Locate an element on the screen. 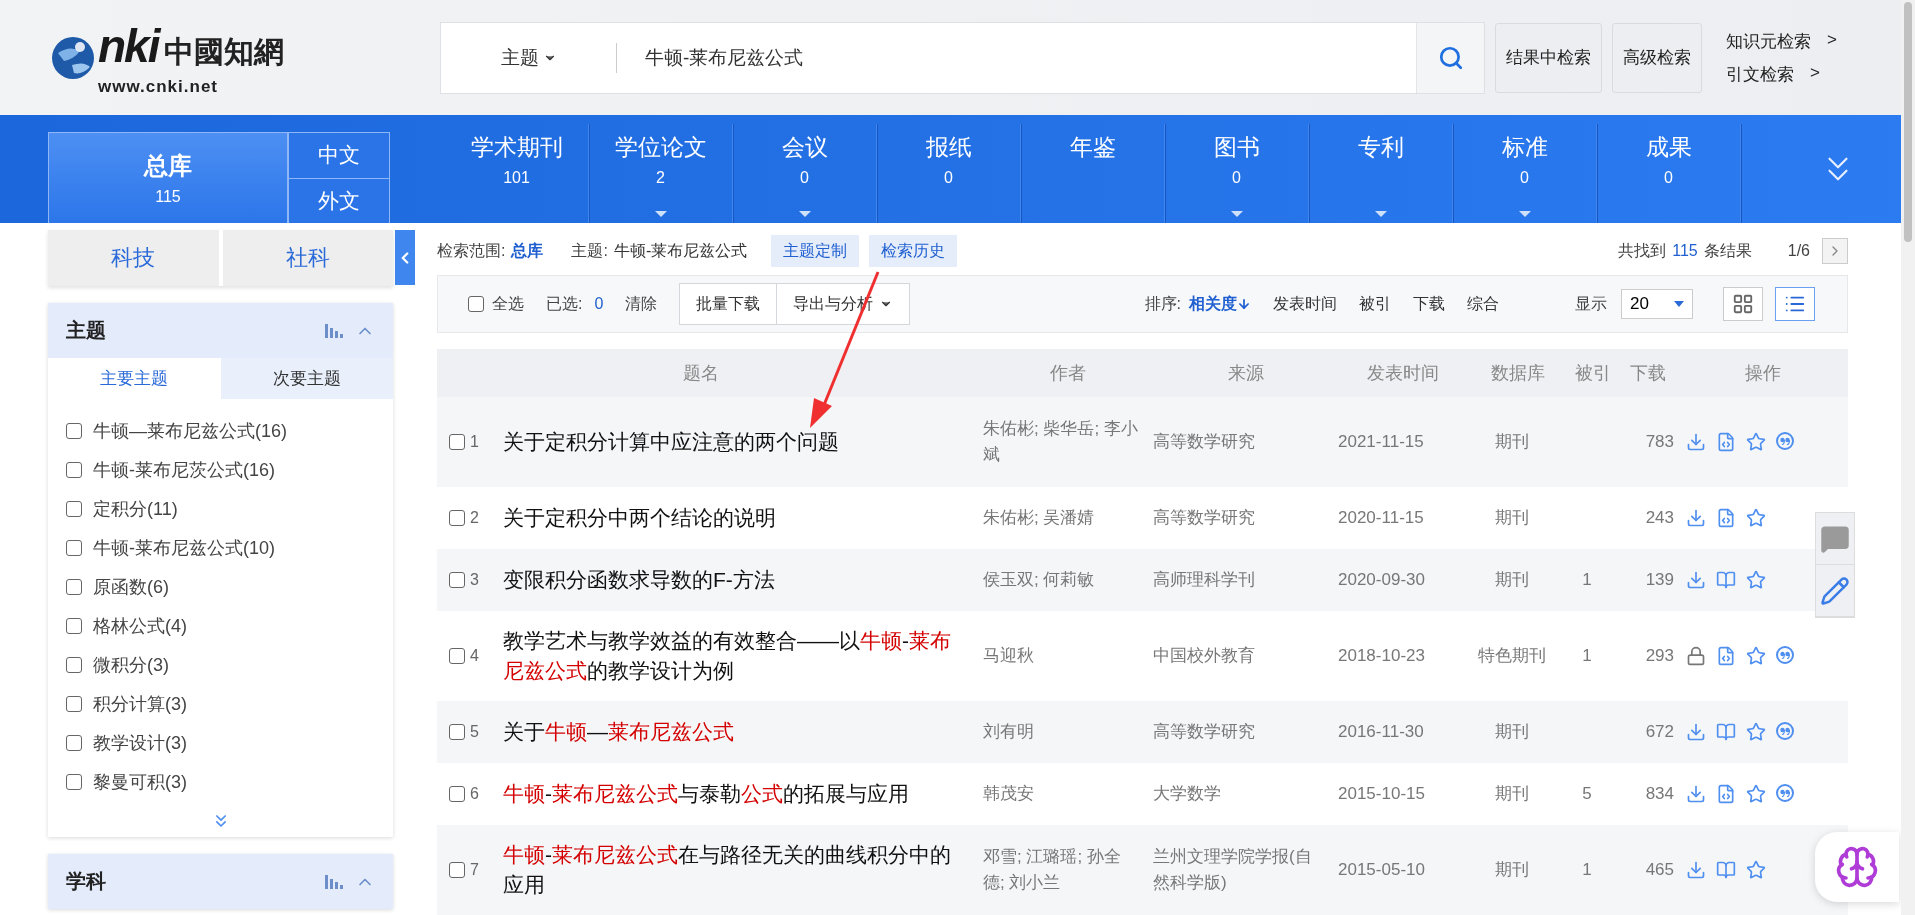 The width and height of the screenshot is (1915, 915). search-option-button: 高级检索 is located at coordinates (1657, 57).